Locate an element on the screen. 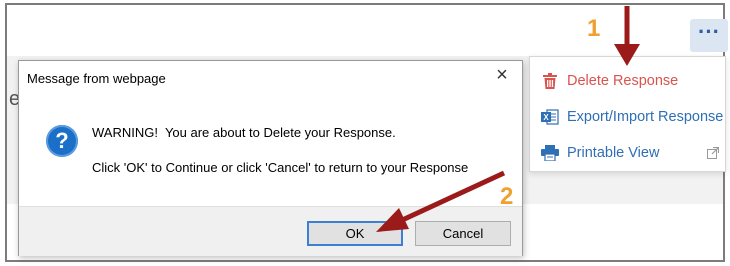 This screenshot has height=266, width=730. actions-menu: Delete Response X Export/Import Response is located at coordinates (627, 114).